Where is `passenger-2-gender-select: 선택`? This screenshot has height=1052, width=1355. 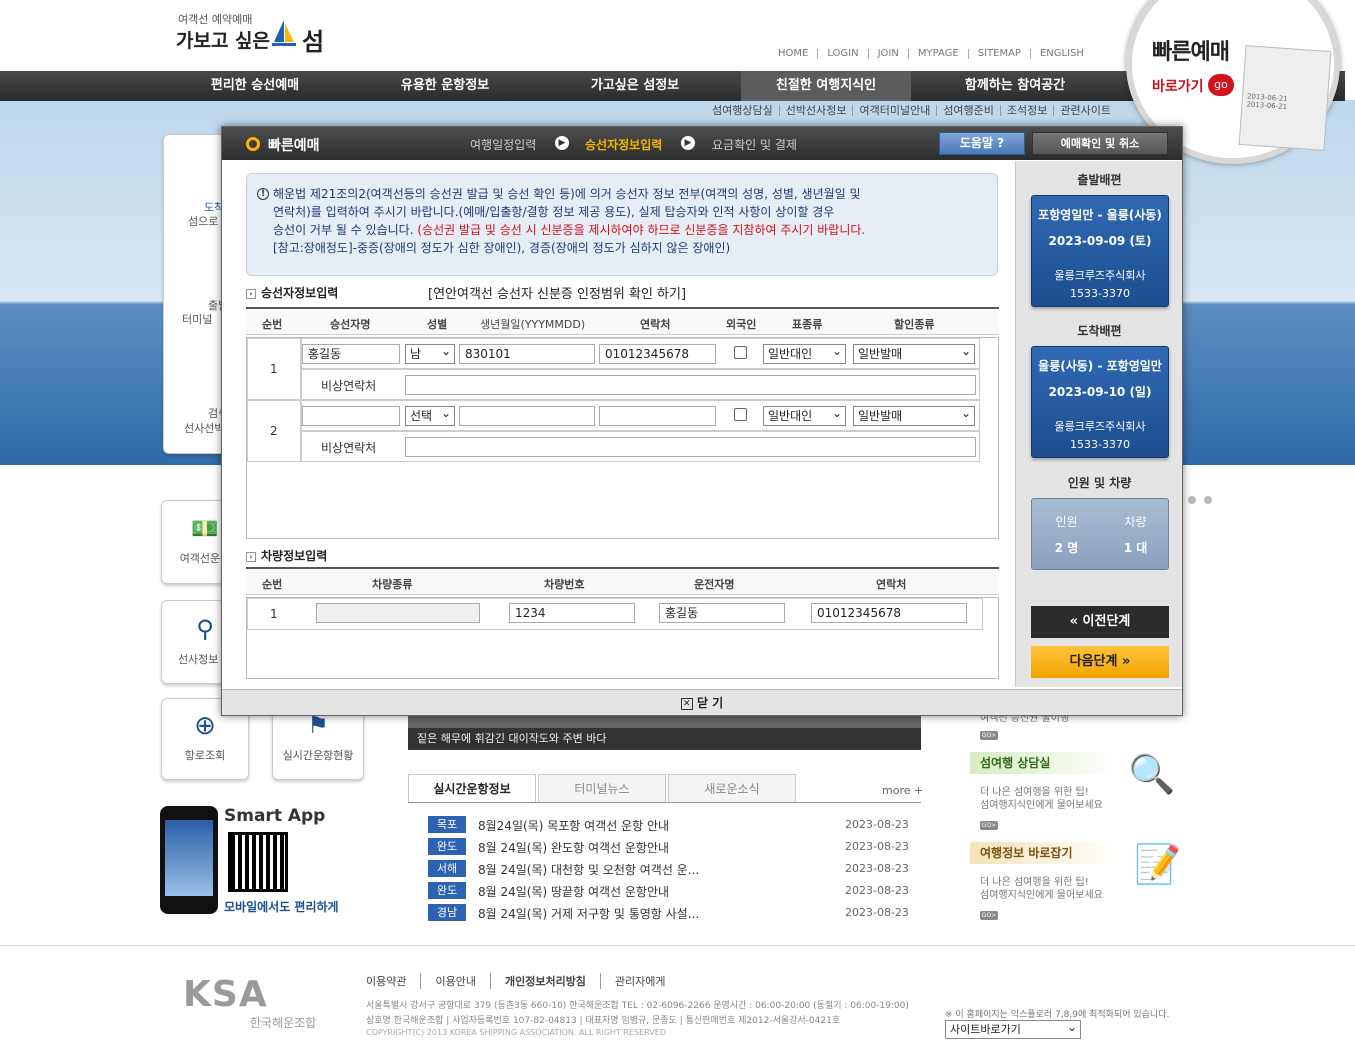 passenger-2-gender-select: 선택 is located at coordinates (430, 415).